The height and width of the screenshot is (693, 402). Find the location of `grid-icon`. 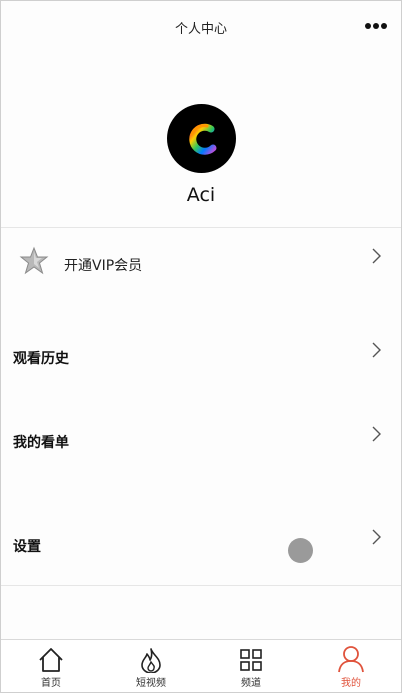

grid-icon is located at coordinates (251, 660).